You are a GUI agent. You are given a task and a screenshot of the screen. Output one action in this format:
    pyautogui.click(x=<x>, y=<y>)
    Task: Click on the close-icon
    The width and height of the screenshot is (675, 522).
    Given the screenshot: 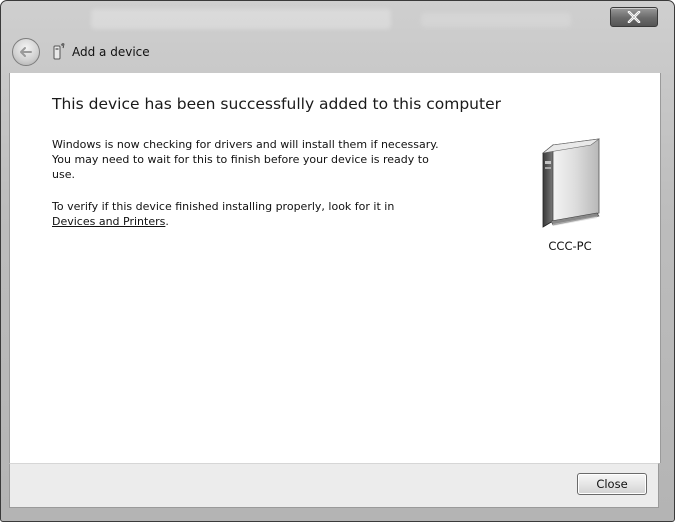 What is the action you would take?
    pyautogui.click(x=634, y=17)
    